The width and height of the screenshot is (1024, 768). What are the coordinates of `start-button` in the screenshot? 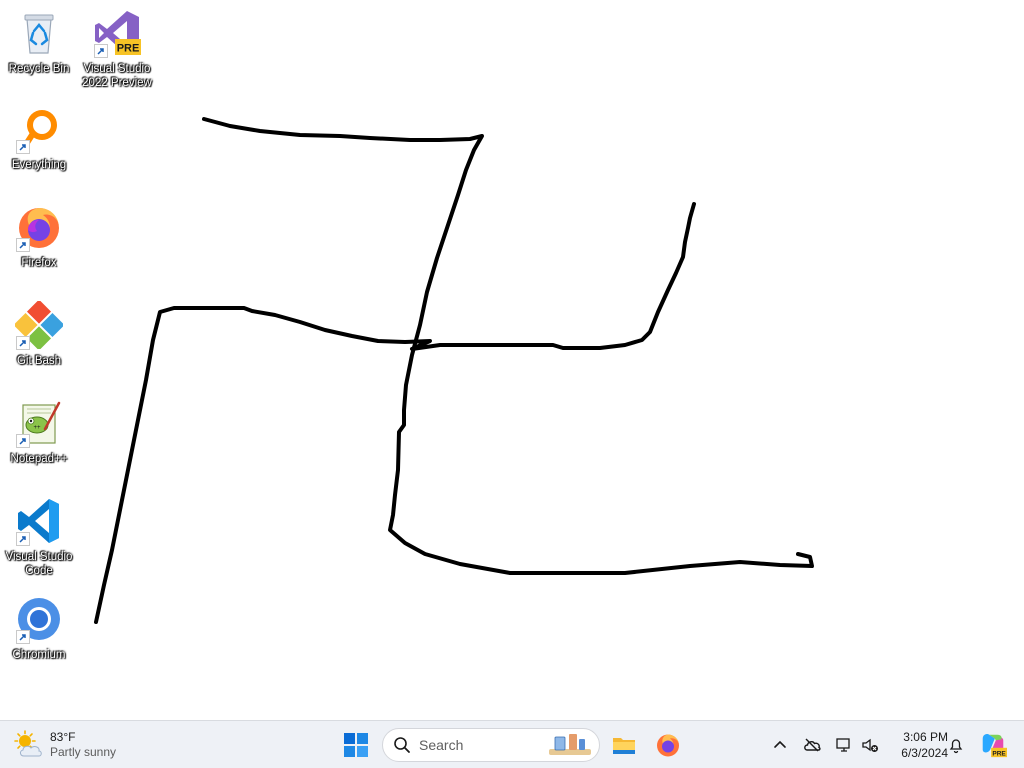 It's located at (356, 745).